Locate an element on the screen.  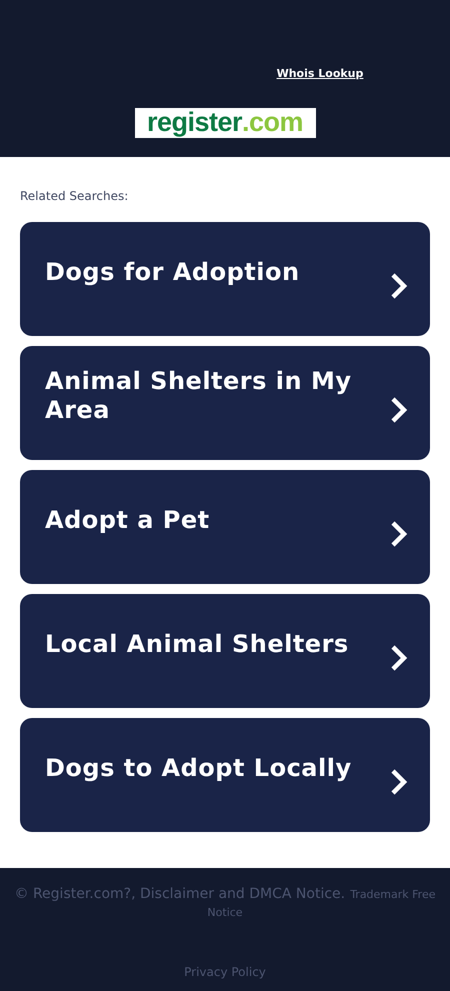
search-link-card: Local Animal Shelters is located at coordinates (225, 651).